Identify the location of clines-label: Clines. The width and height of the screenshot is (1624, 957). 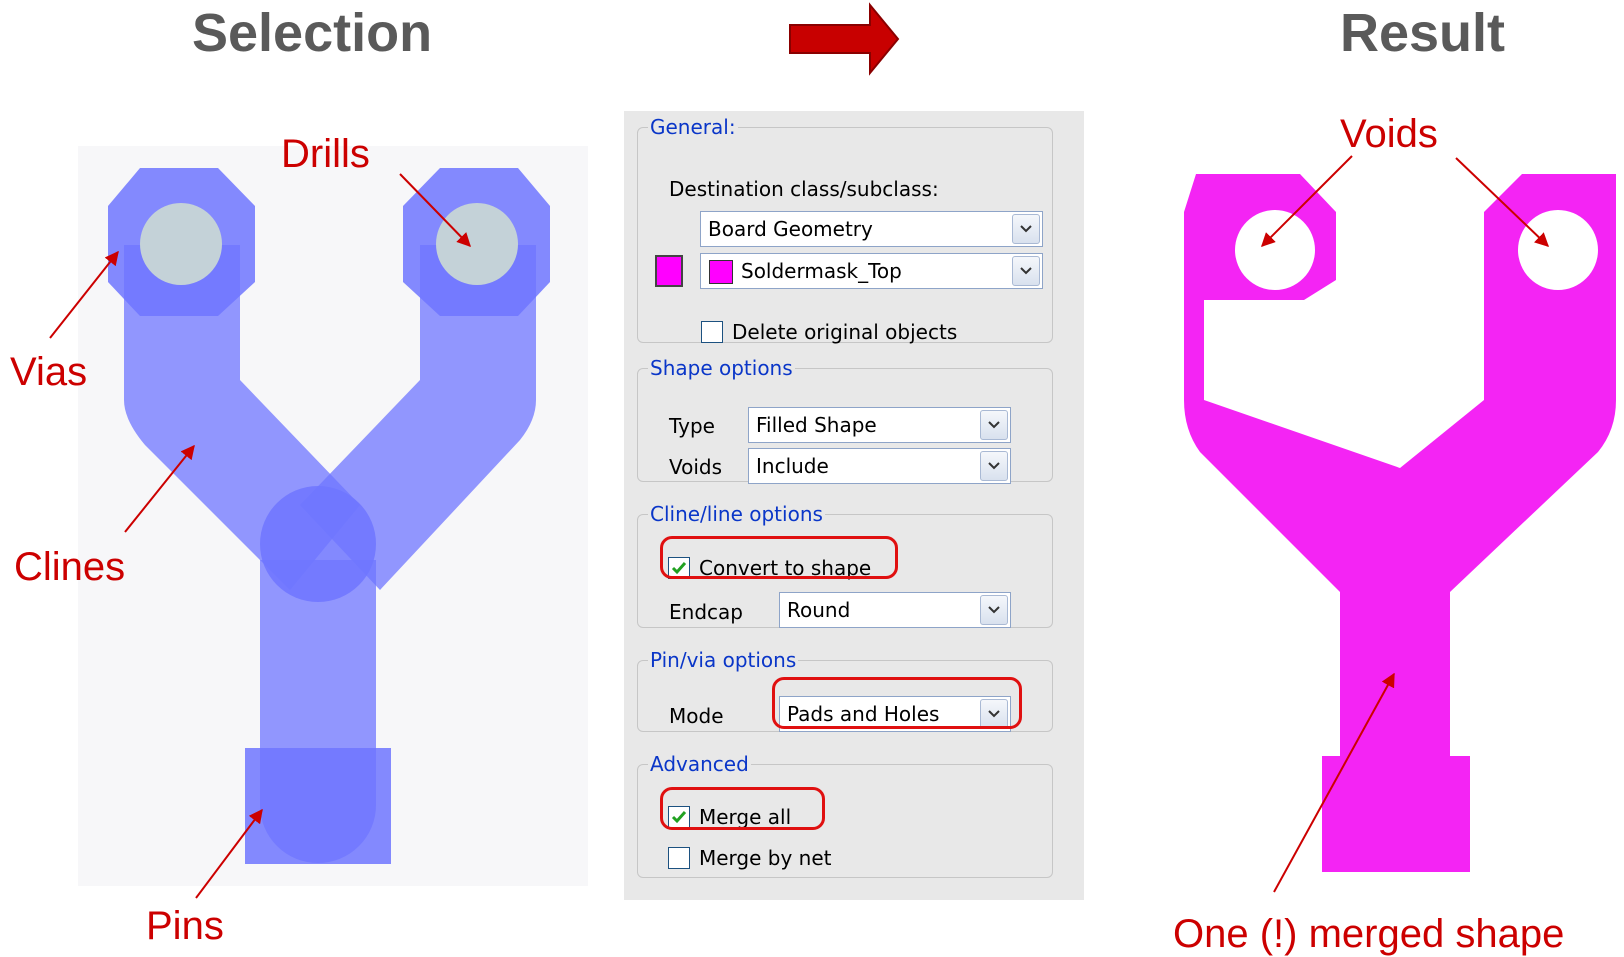
(70, 567).